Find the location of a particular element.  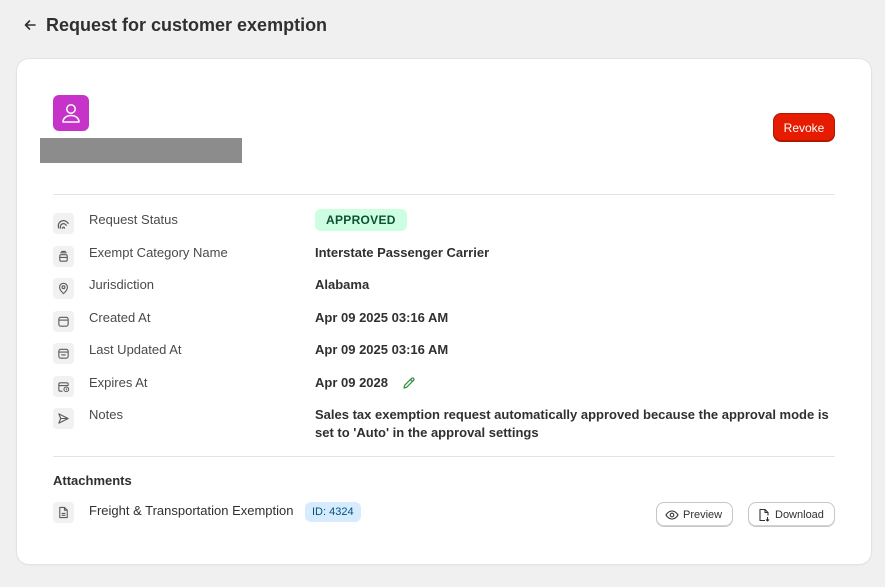

eye-icon is located at coordinates (672, 514).